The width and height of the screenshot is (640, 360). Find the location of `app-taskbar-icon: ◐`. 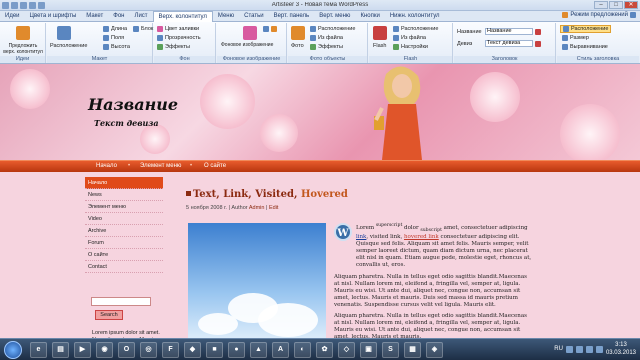

app-taskbar-icon: ◐ is located at coordinates (302, 350).